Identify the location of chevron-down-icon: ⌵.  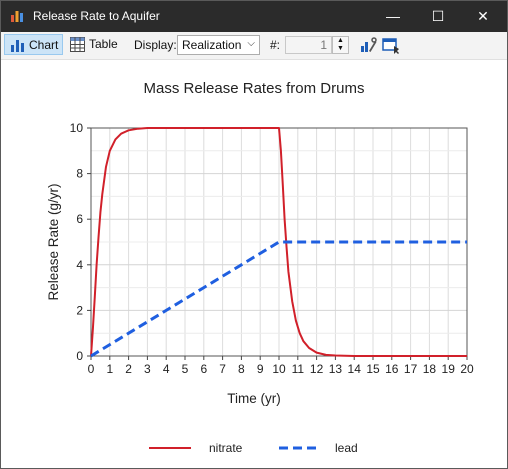
(251, 43).